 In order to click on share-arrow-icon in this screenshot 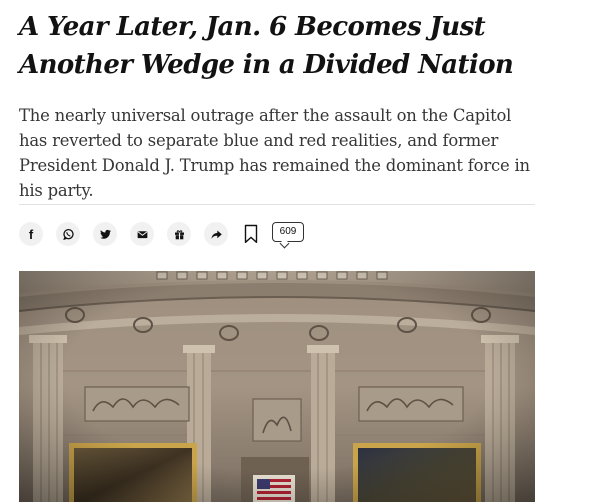, I will do `click(216, 234)`.